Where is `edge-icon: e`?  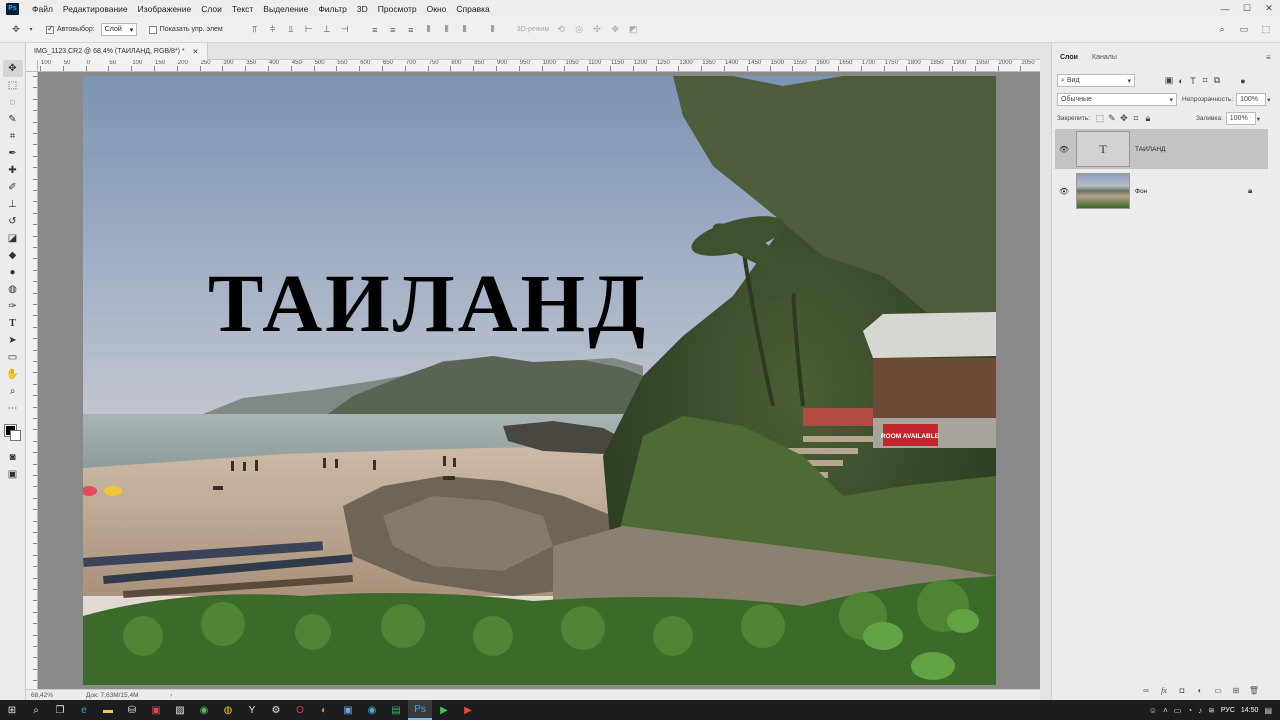
edge-icon: e is located at coordinates (84, 710).